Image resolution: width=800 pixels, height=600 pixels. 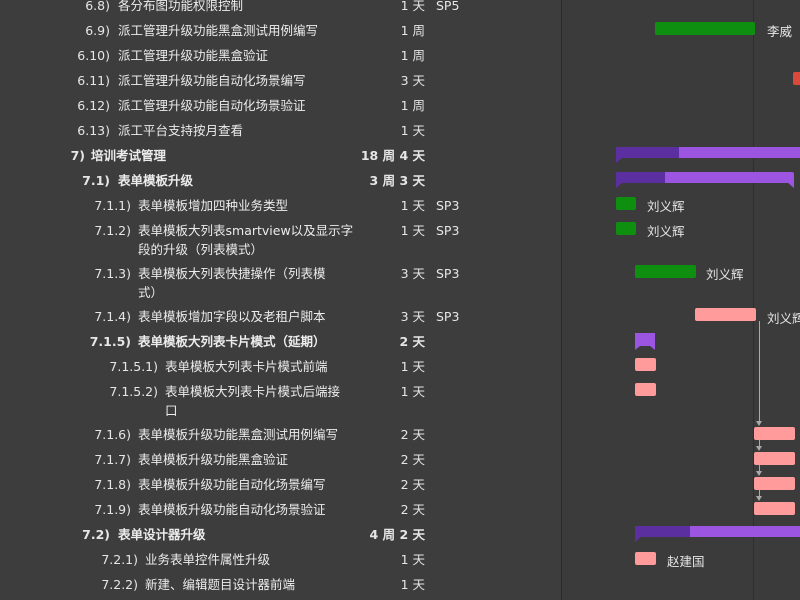 What do you see at coordinates (93, 80) in the screenshot?
I see `task-number: 6.11)` at bounding box center [93, 80].